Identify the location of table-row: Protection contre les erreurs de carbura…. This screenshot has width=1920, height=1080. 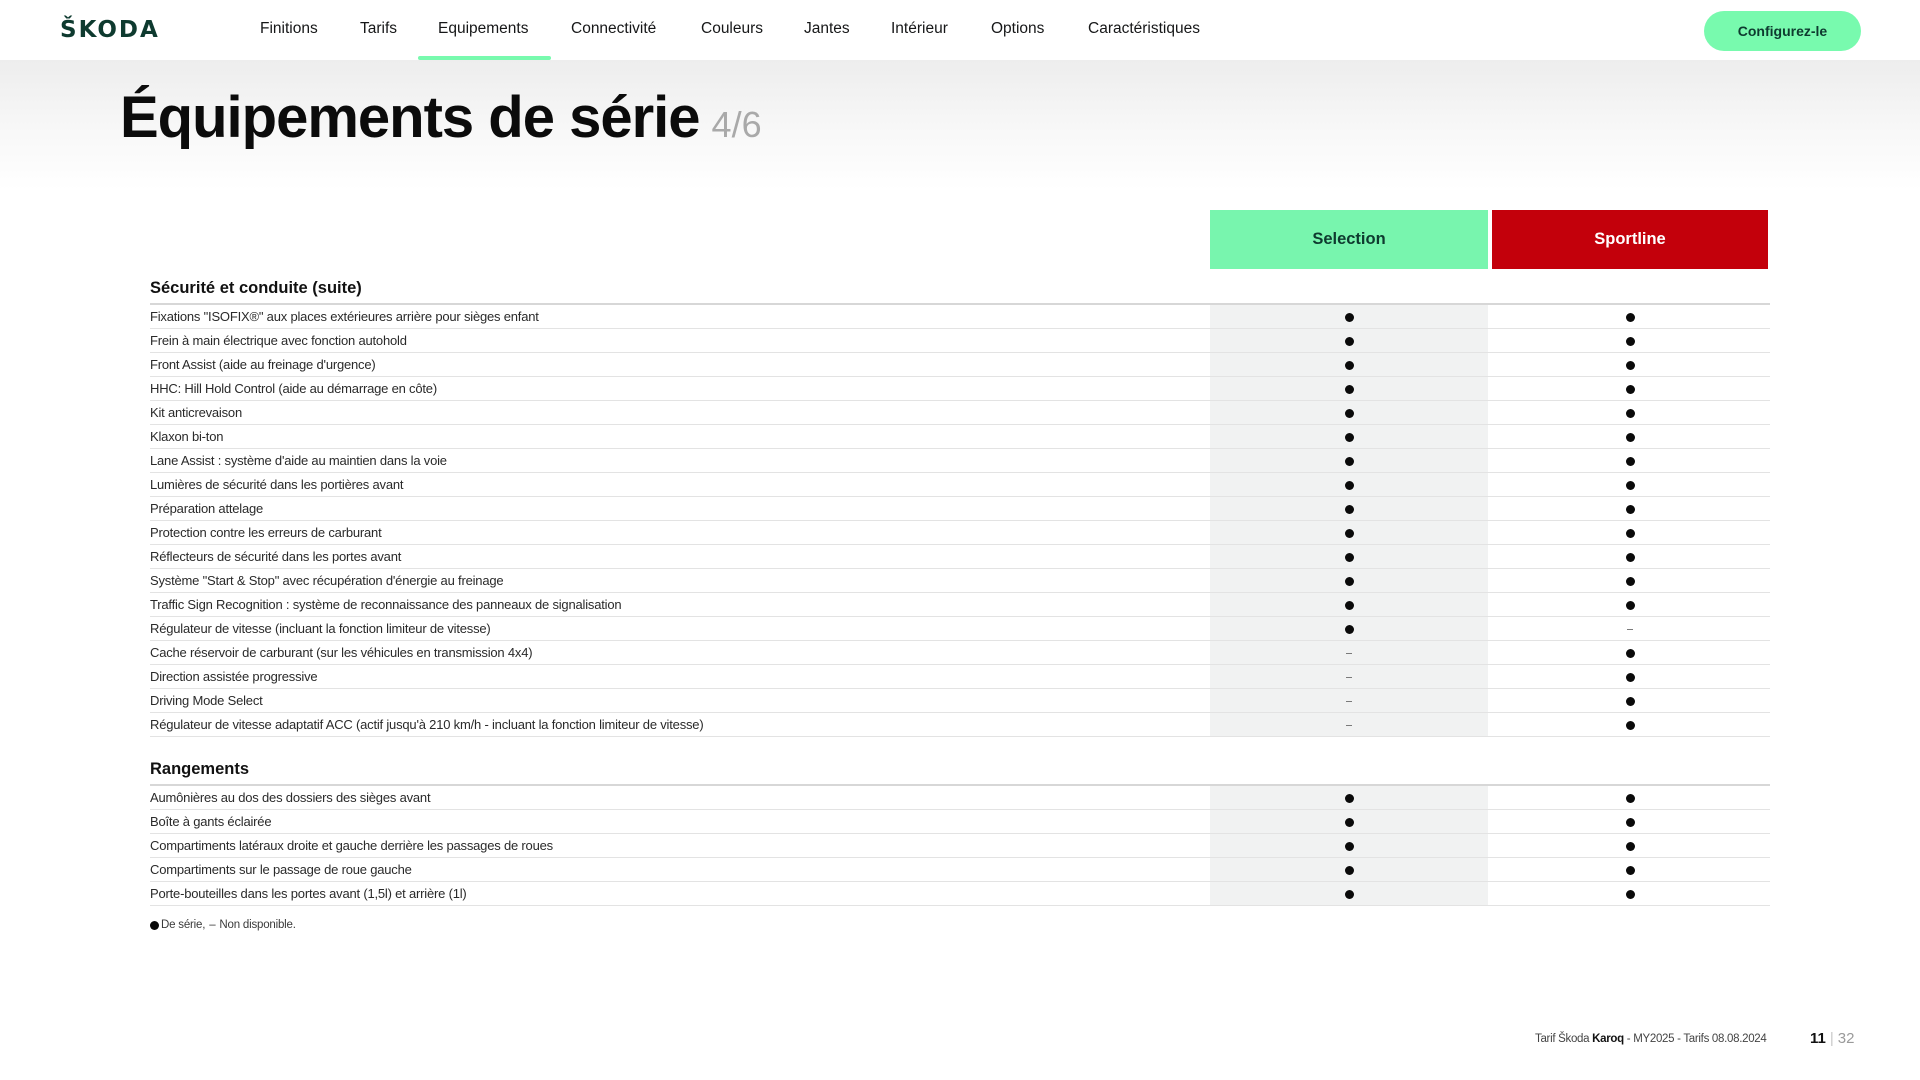
(960, 533).